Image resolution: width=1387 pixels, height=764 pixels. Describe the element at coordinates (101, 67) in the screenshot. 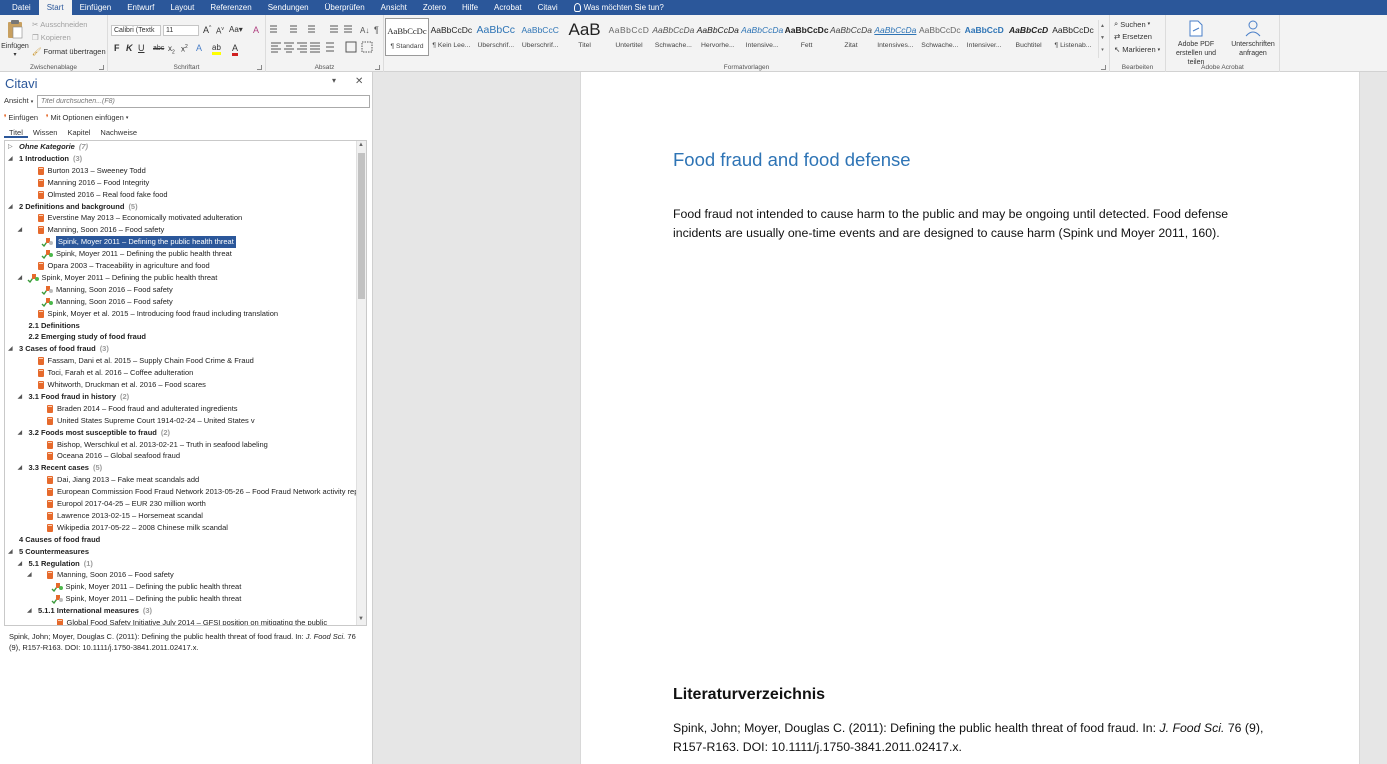

I see `clipboard-launcher-icon` at that location.